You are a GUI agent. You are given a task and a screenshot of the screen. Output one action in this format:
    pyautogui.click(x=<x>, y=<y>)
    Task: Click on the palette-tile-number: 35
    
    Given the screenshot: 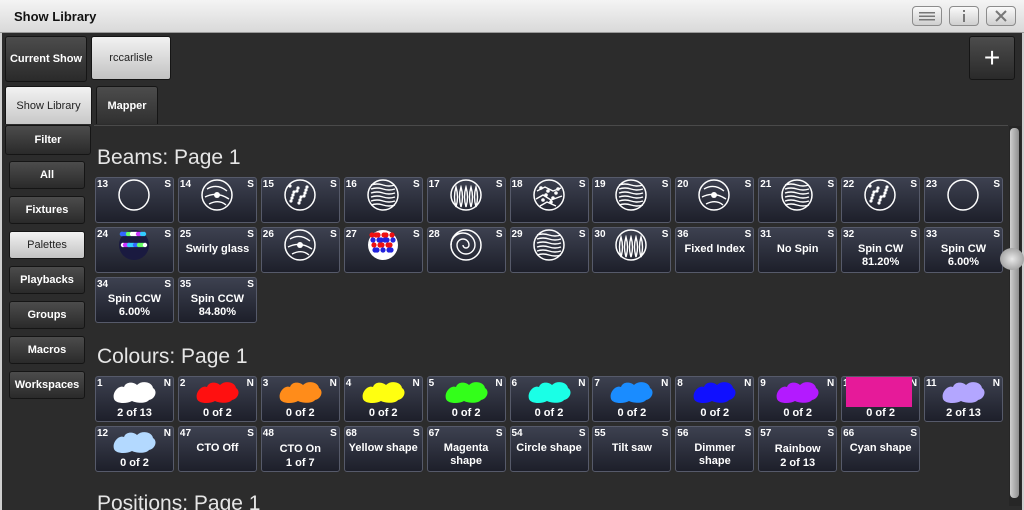 What is the action you would take?
    pyautogui.click(x=185, y=284)
    